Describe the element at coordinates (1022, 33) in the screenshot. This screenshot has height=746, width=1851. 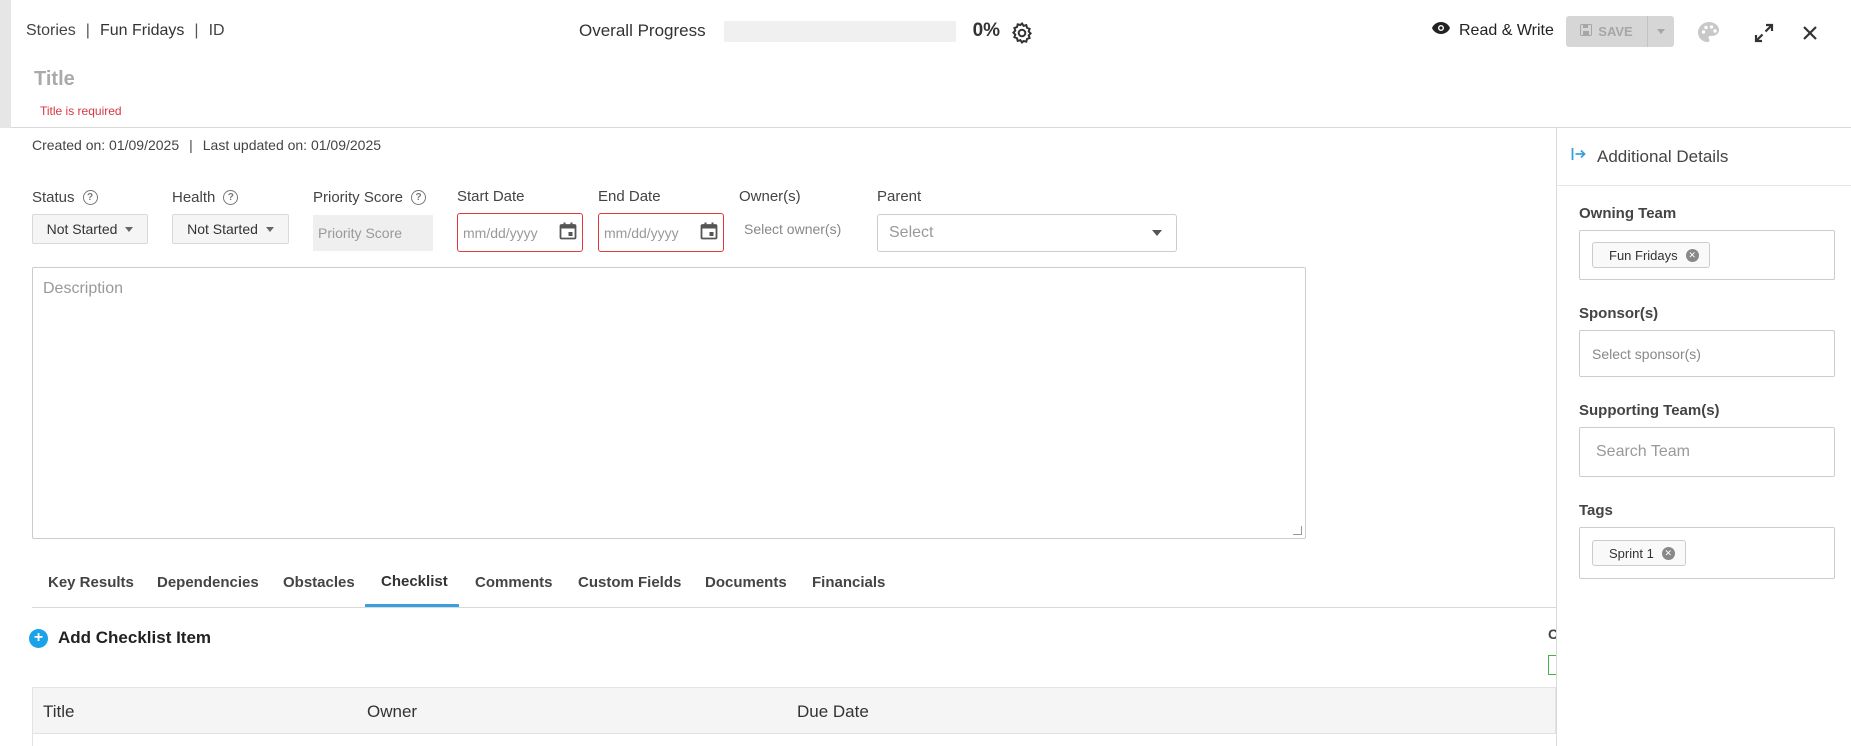
I see `gear-icon` at that location.